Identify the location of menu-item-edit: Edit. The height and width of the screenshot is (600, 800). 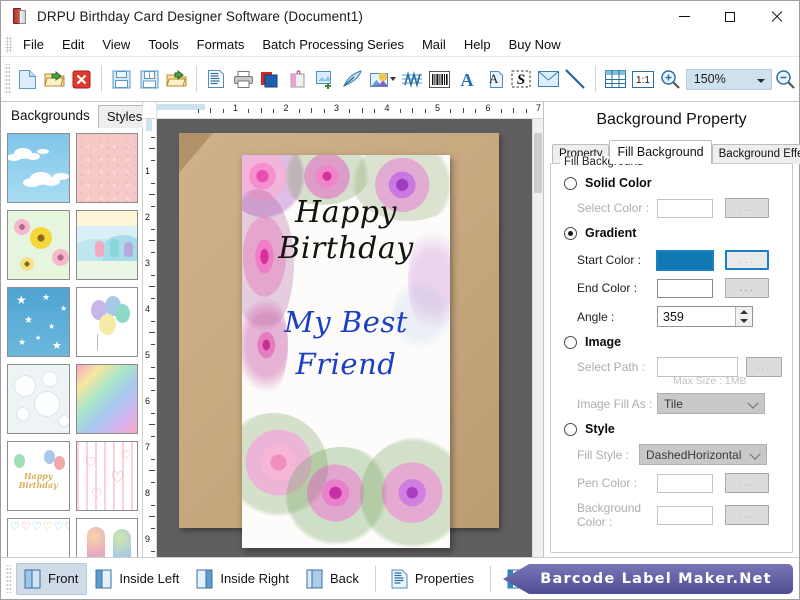
(73, 44).